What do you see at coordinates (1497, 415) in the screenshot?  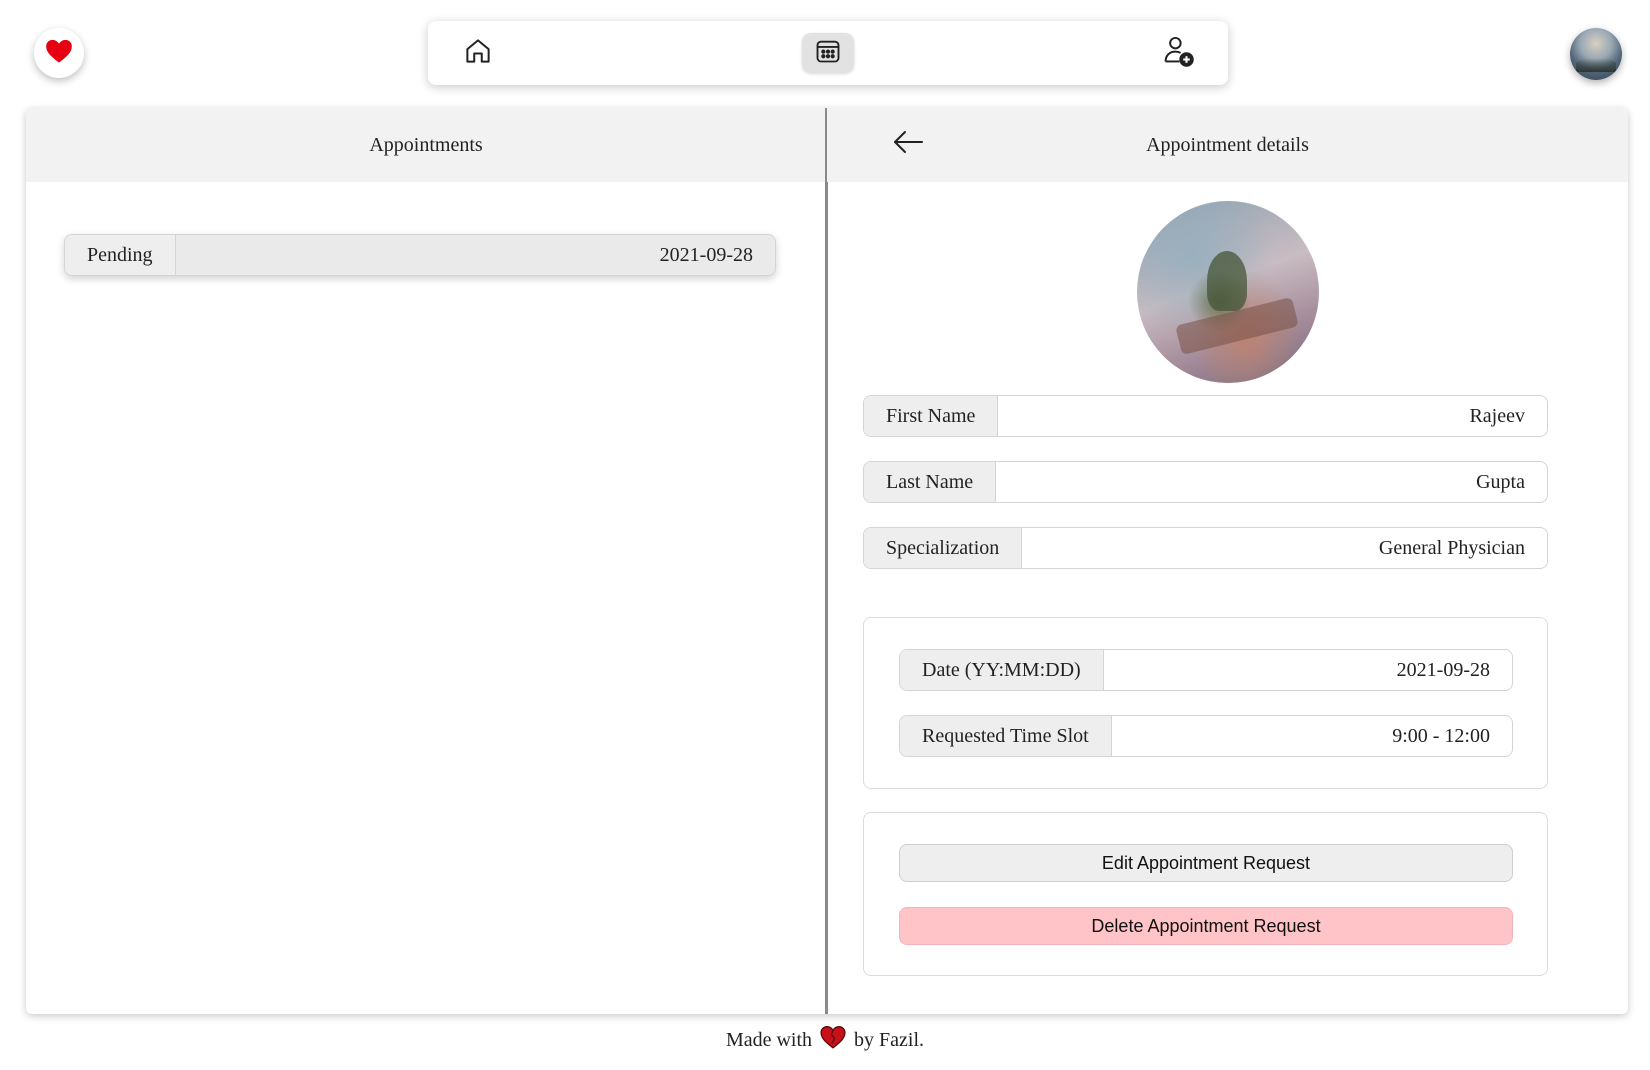 I see `first-name-value: Rajeev` at bounding box center [1497, 415].